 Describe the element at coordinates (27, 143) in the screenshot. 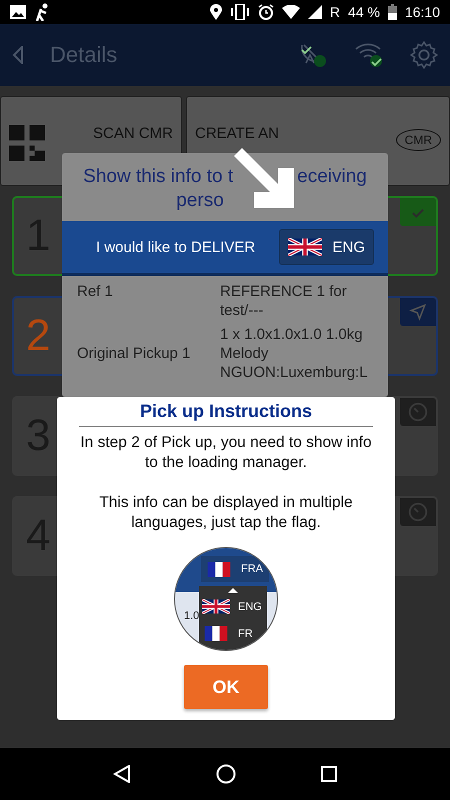

I see `qr-code-icon` at that location.